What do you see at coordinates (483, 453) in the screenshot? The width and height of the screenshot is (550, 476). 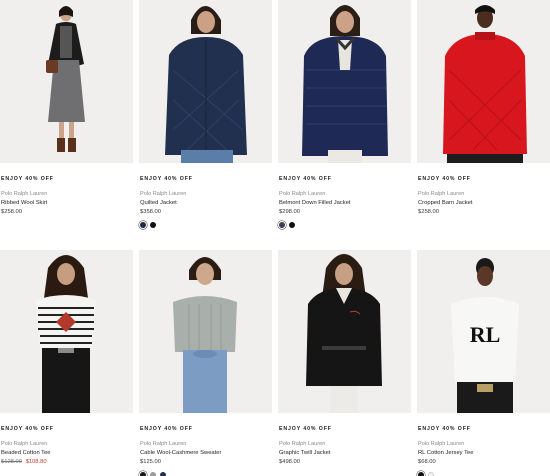 I see `product-name: RL Cotton Jersey Tee` at bounding box center [483, 453].